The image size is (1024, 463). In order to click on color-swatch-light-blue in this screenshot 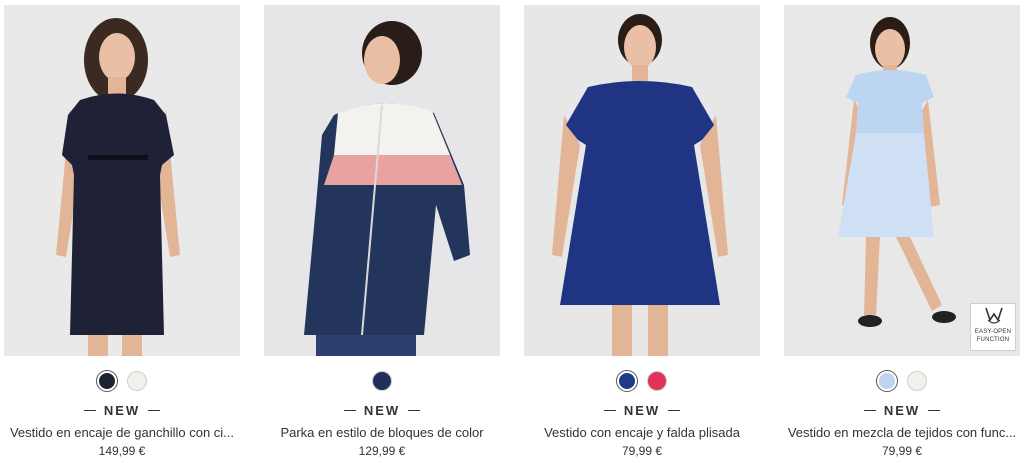, I will do `click(887, 381)`.